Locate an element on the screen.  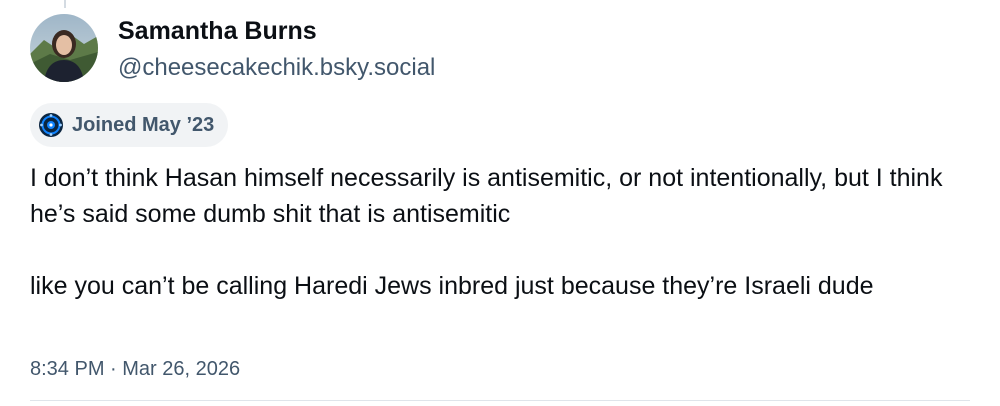
thread-connector-line is located at coordinates (65, 4).